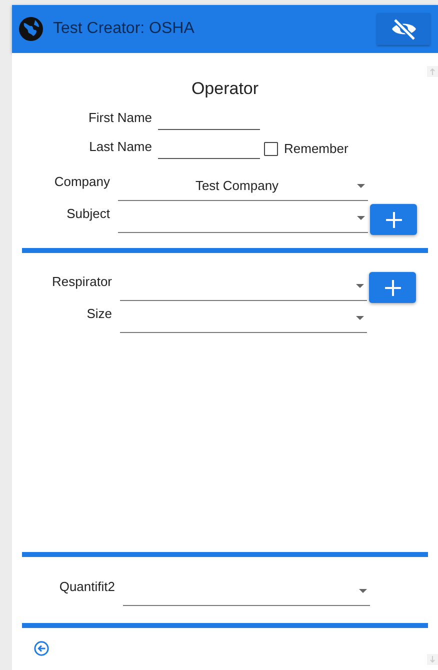  Describe the element at coordinates (82, 282) in the screenshot. I see `field-label: Respirator` at that location.